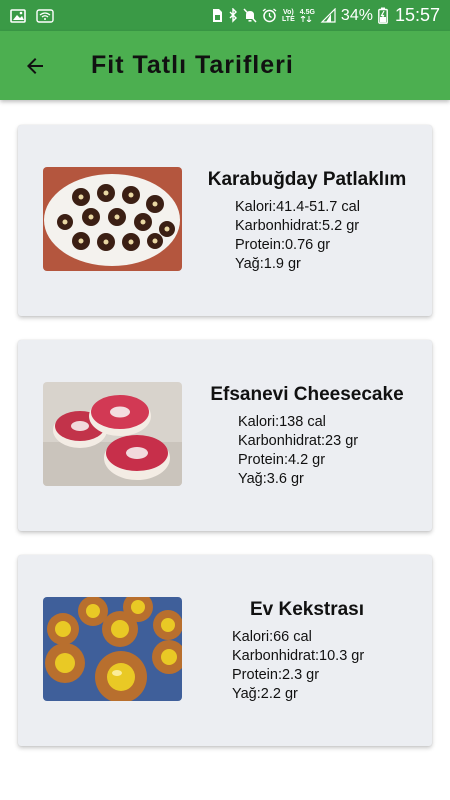  Describe the element at coordinates (307, 179) in the screenshot. I see `recipe-title: Karabuğday Patlaklım` at that location.